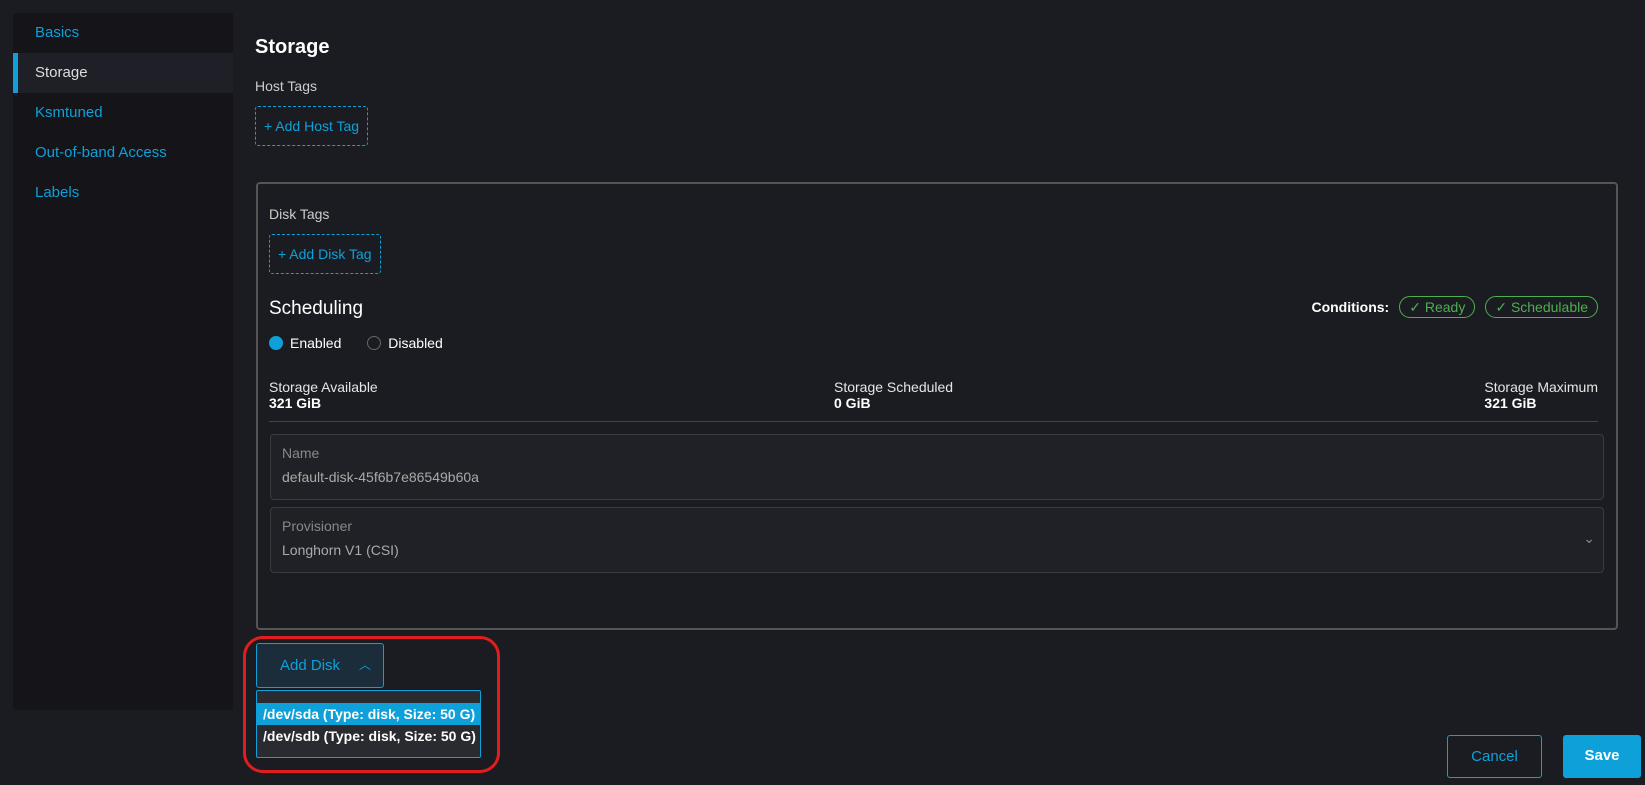 This screenshot has width=1645, height=785. What do you see at coordinates (1350, 307) in the screenshot?
I see `conditions-label: Conditions:` at bounding box center [1350, 307].